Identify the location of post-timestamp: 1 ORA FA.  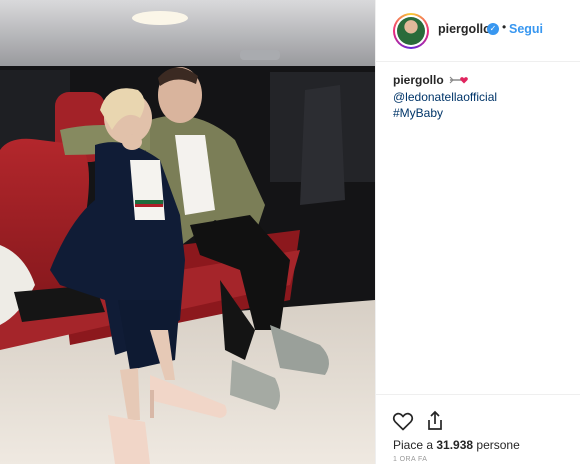
(410, 459).